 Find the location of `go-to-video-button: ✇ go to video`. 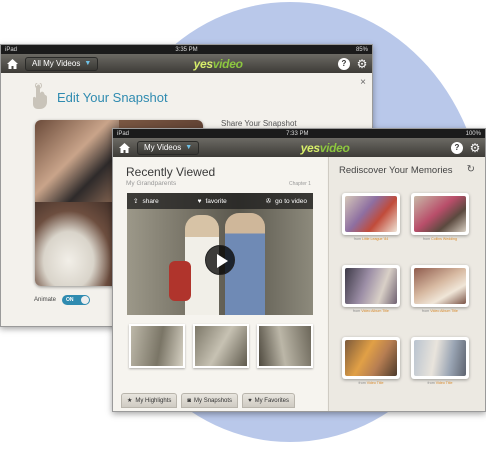

go-to-video-button: ✇ go to video is located at coordinates (286, 201).